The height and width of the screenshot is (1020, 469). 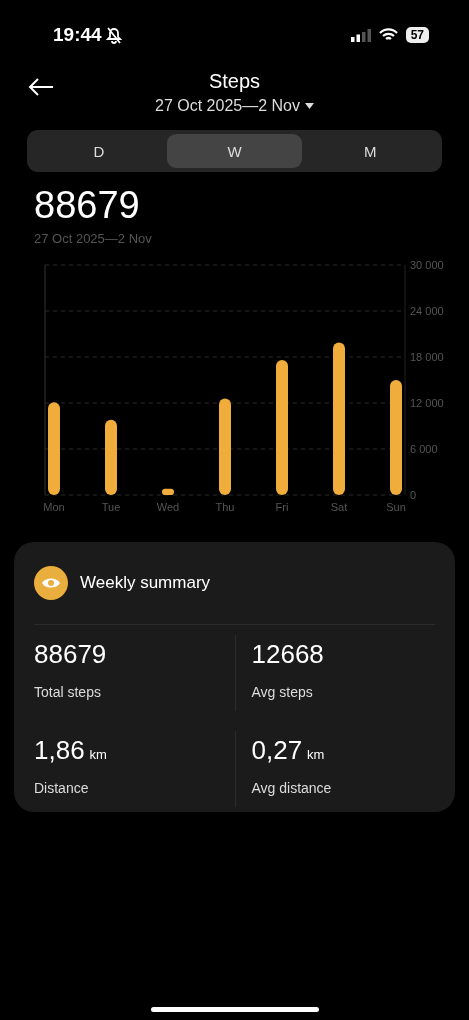 I want to click on stat-label: Avg steps, so click(x=282, y=692).